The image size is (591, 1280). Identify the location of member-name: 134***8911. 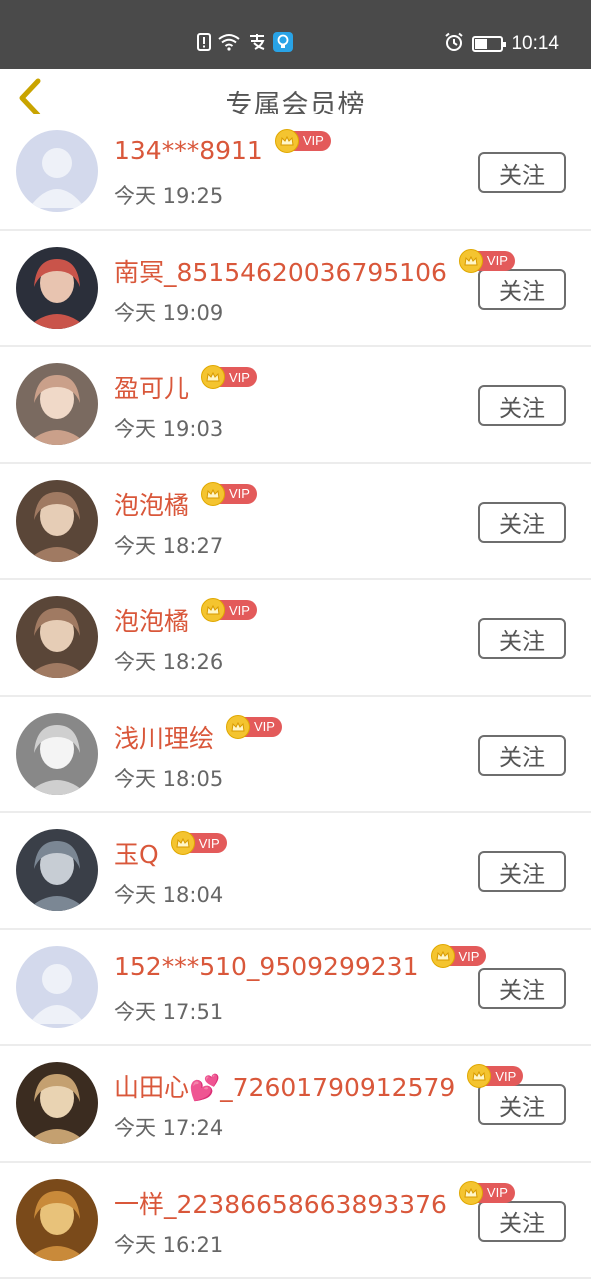
(188, 150).